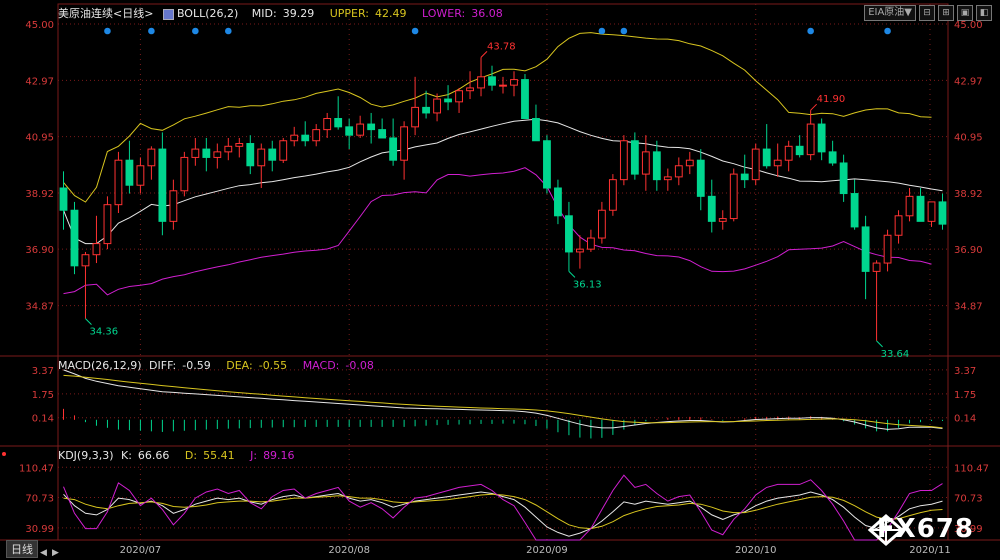  What do you see at coordinates (103, 332) in the screenshot?
I see `annotation-low-label: 34.36` at bounding box center [103, 332].